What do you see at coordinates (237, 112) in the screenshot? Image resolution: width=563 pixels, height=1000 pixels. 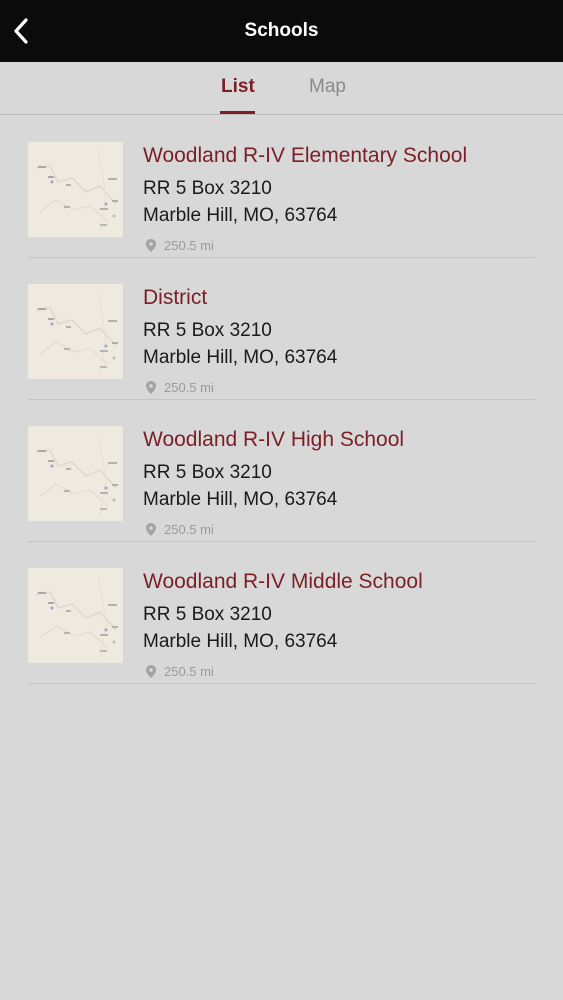 I see `active-tab-indicator` at bounding box center [237, 112].